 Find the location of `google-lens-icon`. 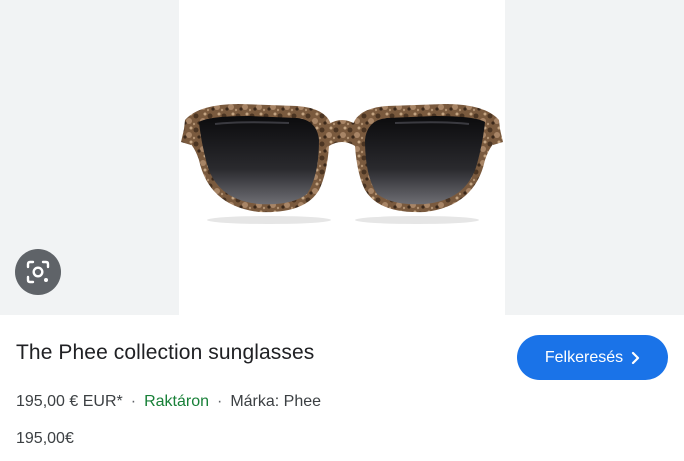

google-lens-icon is located at coordinates (38, 272).